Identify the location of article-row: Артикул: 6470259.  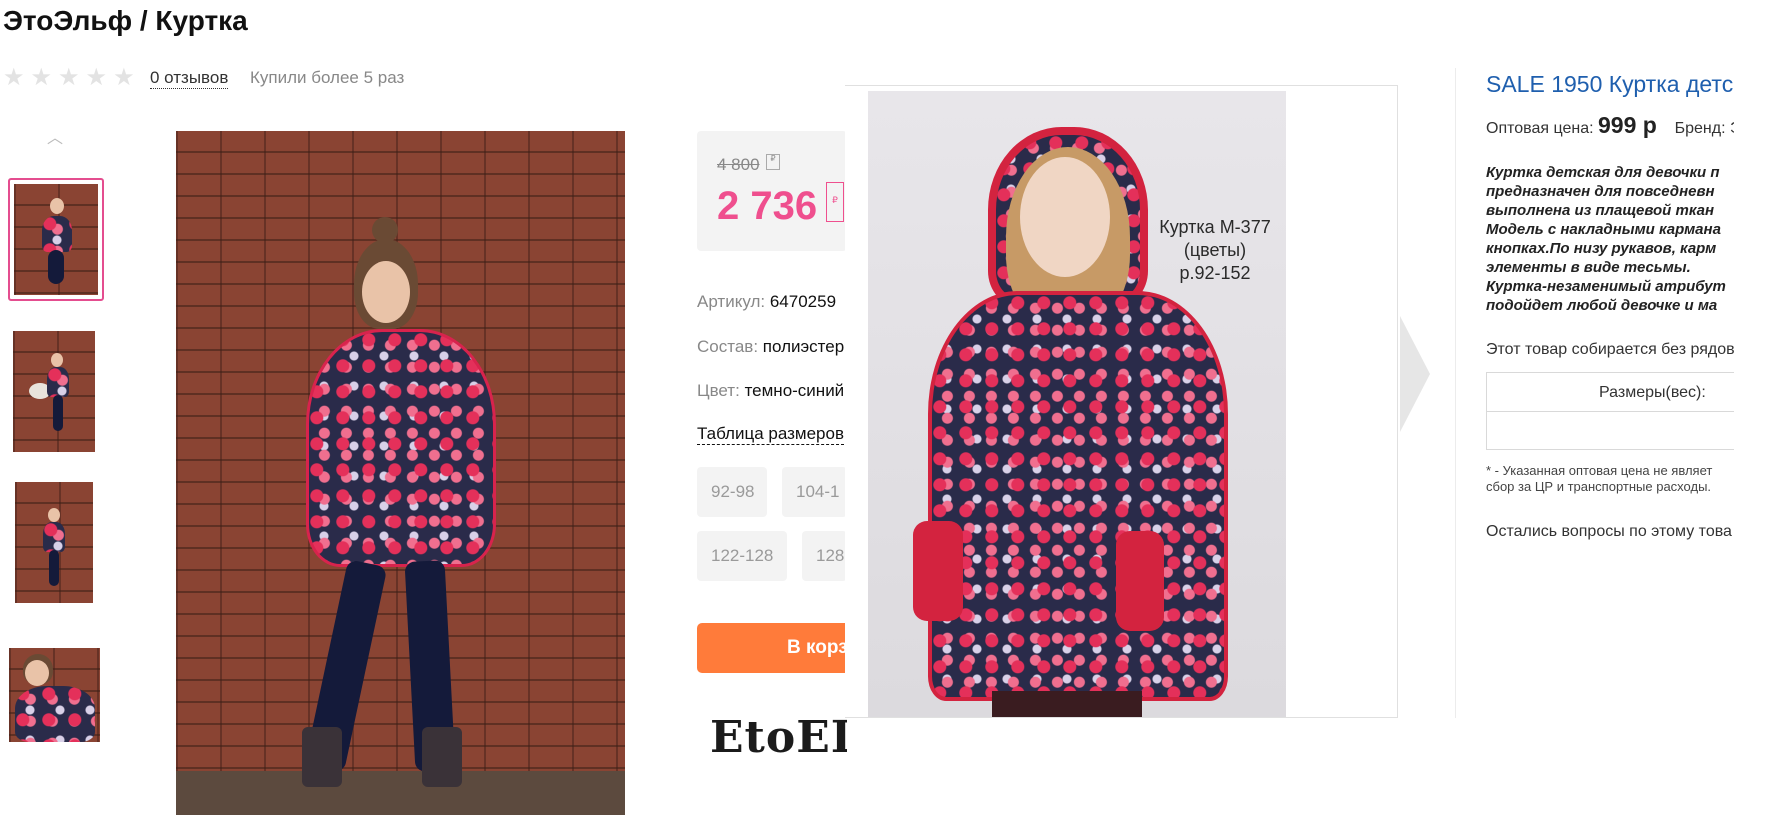
(766, 302).